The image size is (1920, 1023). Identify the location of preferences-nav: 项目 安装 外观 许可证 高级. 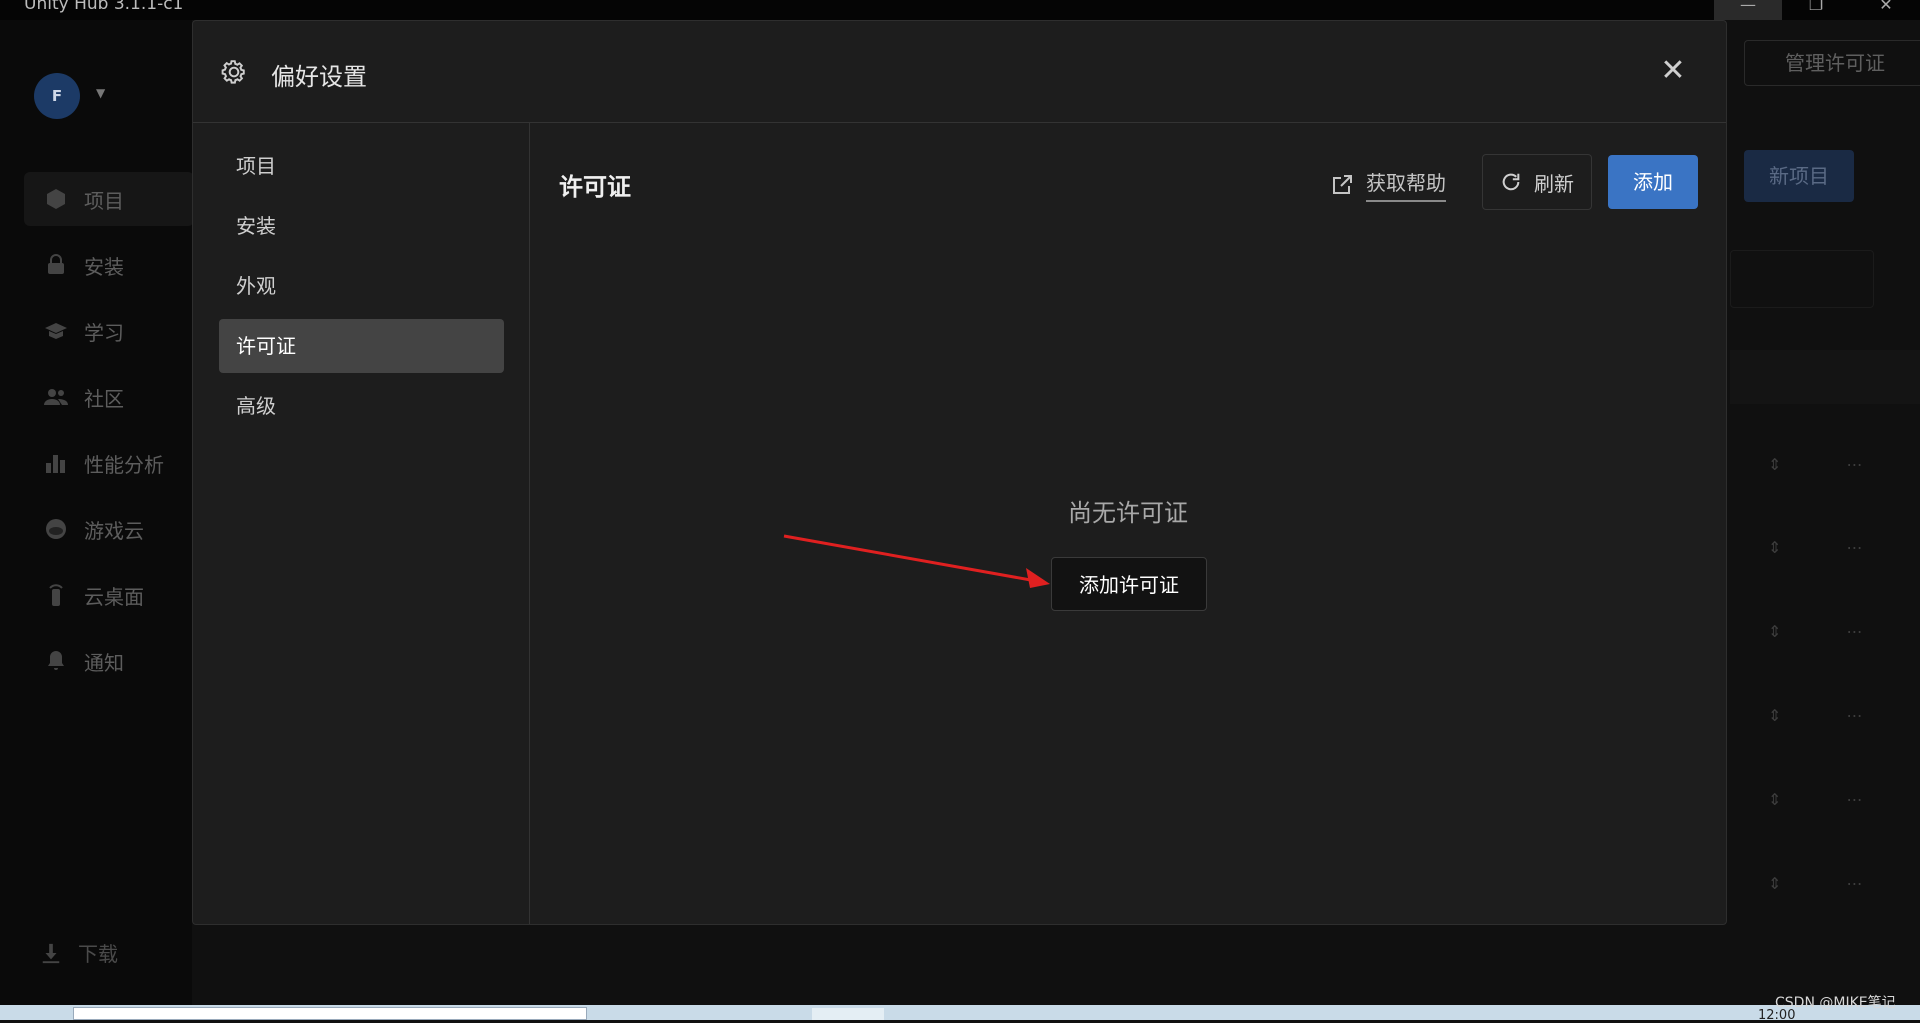
(361, 523).